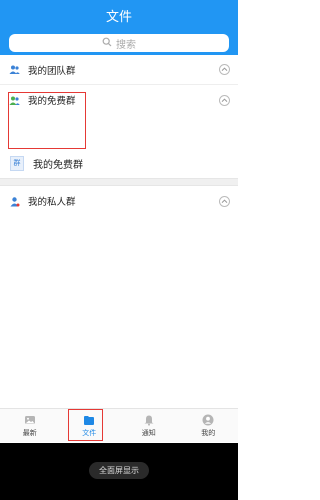 This screenshot has width=320, height=500. I want to click on tab-label: 最新, so click(29, 432).